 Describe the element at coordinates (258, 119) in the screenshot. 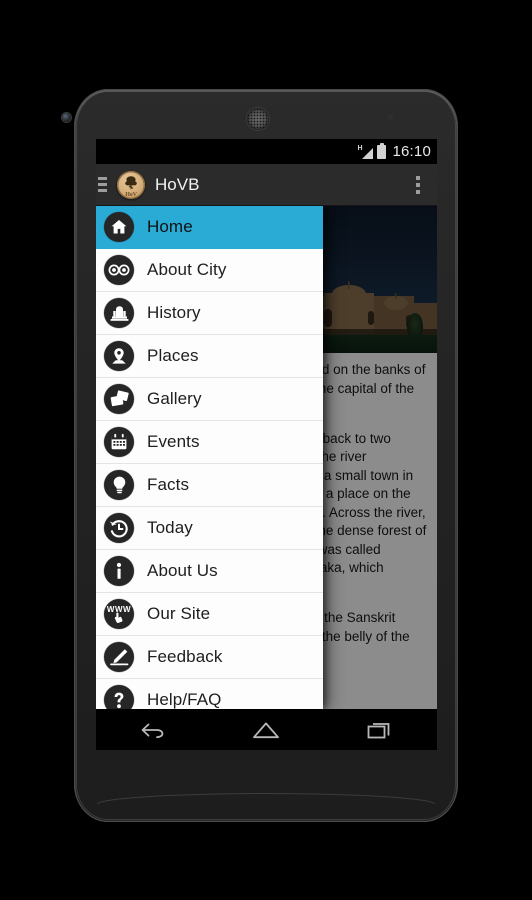

I see `earpiece-speaker-icon` at that location.